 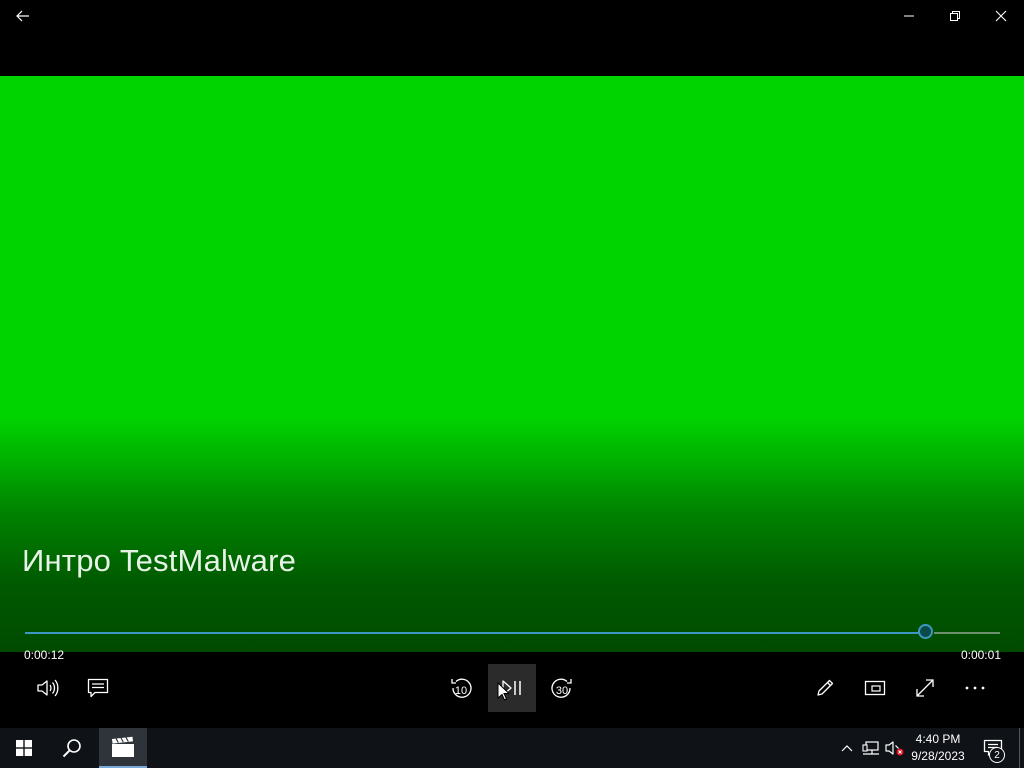 What do you see at coordinates (512, 748) in the screenshot?
I see `taskbar: 4:40 PM 9/28/2023 2` at bounding box center [512, 748].